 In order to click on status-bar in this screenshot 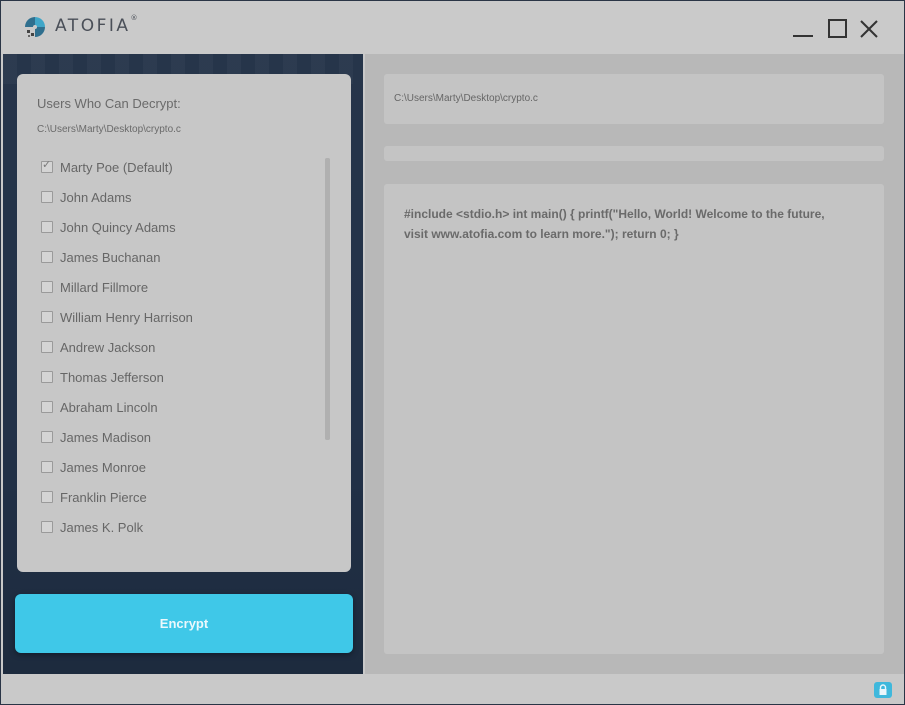, I will do `click(452, 689)`.